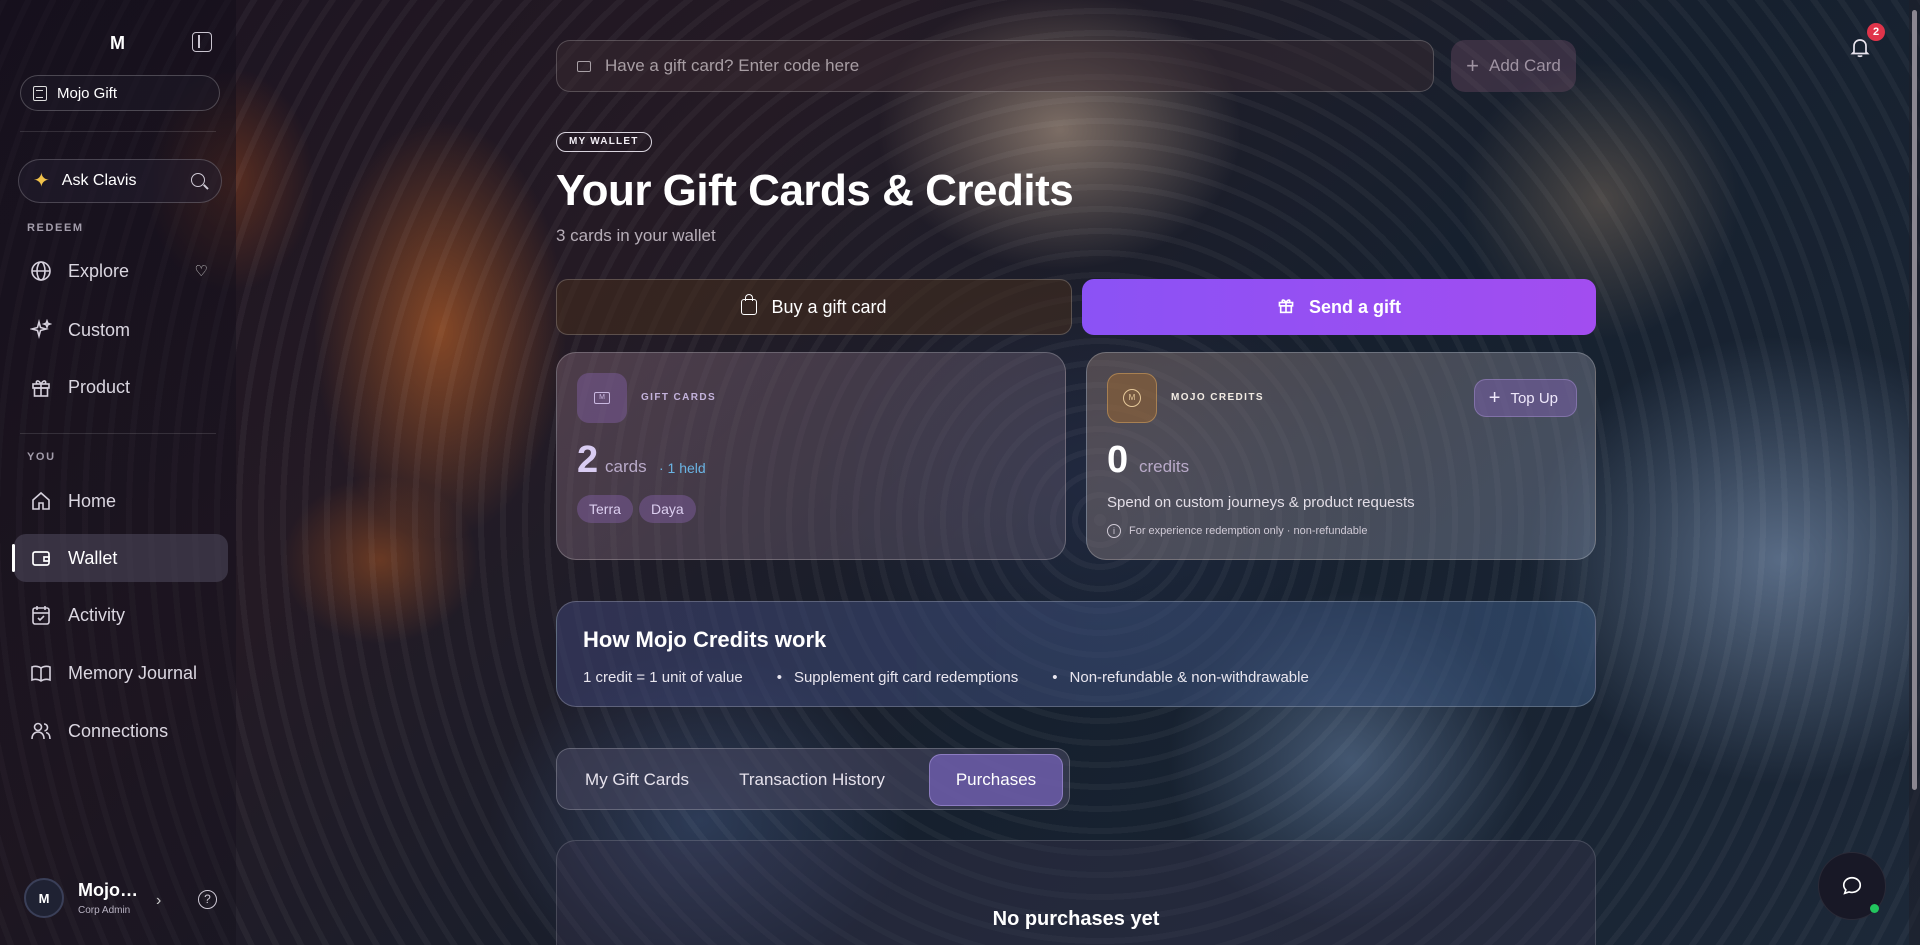 The image size is (1920, 945). Describe the element at coordinates (44, 898) in the screenshot. I see `avatar: M` at that location.